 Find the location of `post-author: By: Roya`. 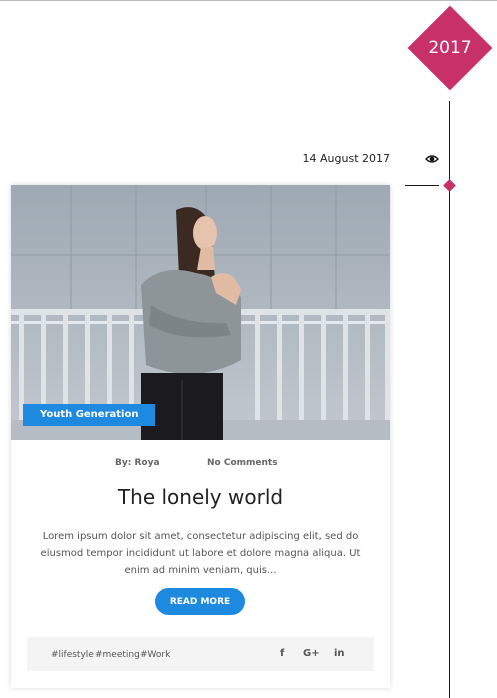

post-author: By: Roya is located at coordinates (137, 463).